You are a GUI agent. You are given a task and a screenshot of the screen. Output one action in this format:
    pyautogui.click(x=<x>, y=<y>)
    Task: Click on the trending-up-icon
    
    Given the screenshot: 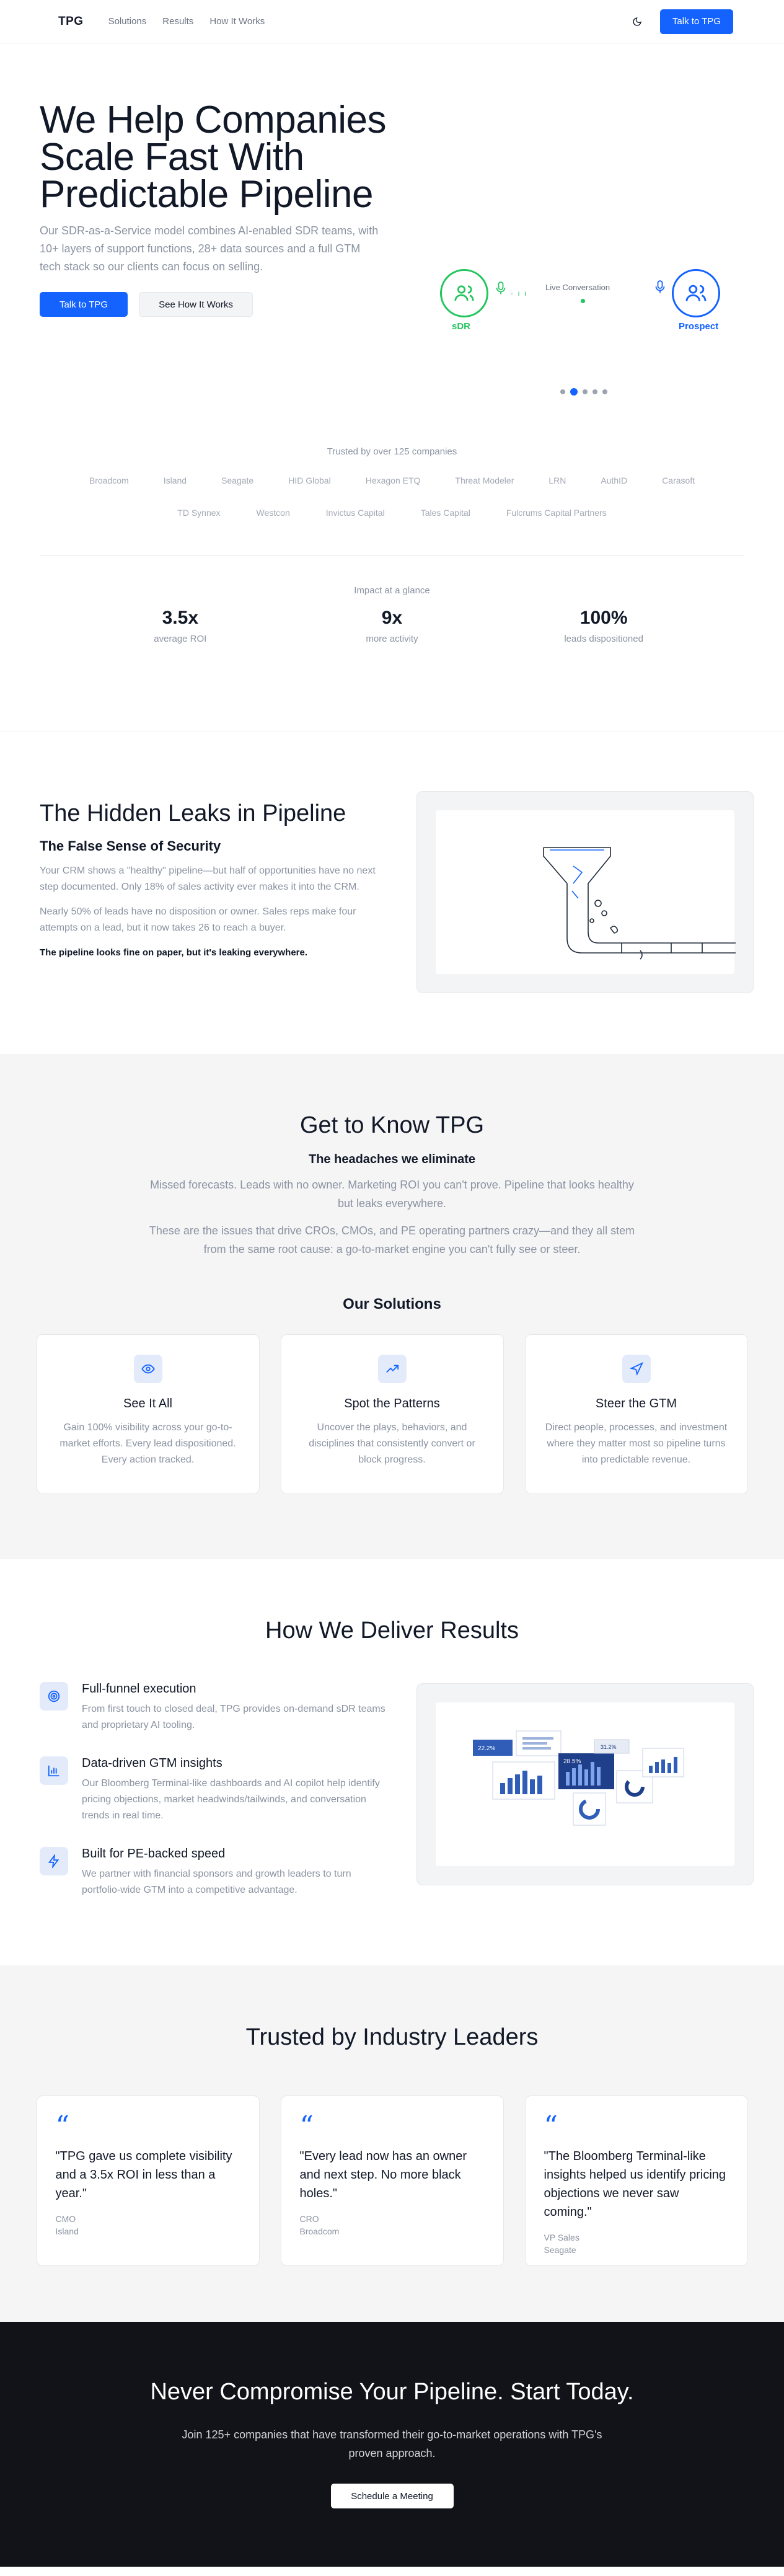 What is the action you would take?
    pyautogui.click(x=392, y=1369)
    